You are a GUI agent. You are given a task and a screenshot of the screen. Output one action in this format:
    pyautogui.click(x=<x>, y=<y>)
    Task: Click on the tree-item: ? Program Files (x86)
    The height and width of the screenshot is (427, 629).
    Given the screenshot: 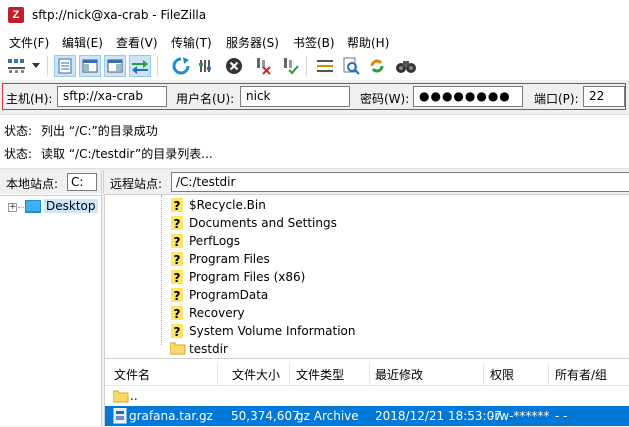 What is the action you would take?
    pyautogui.click(x=320, y=277)
    